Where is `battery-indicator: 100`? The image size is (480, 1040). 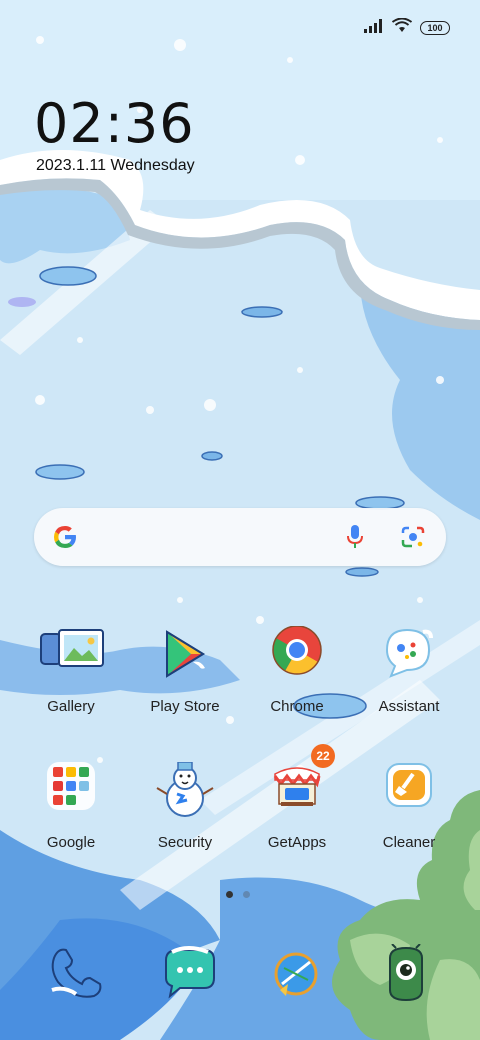
battery-indicator: 100 is located at coordinates (435, 28).